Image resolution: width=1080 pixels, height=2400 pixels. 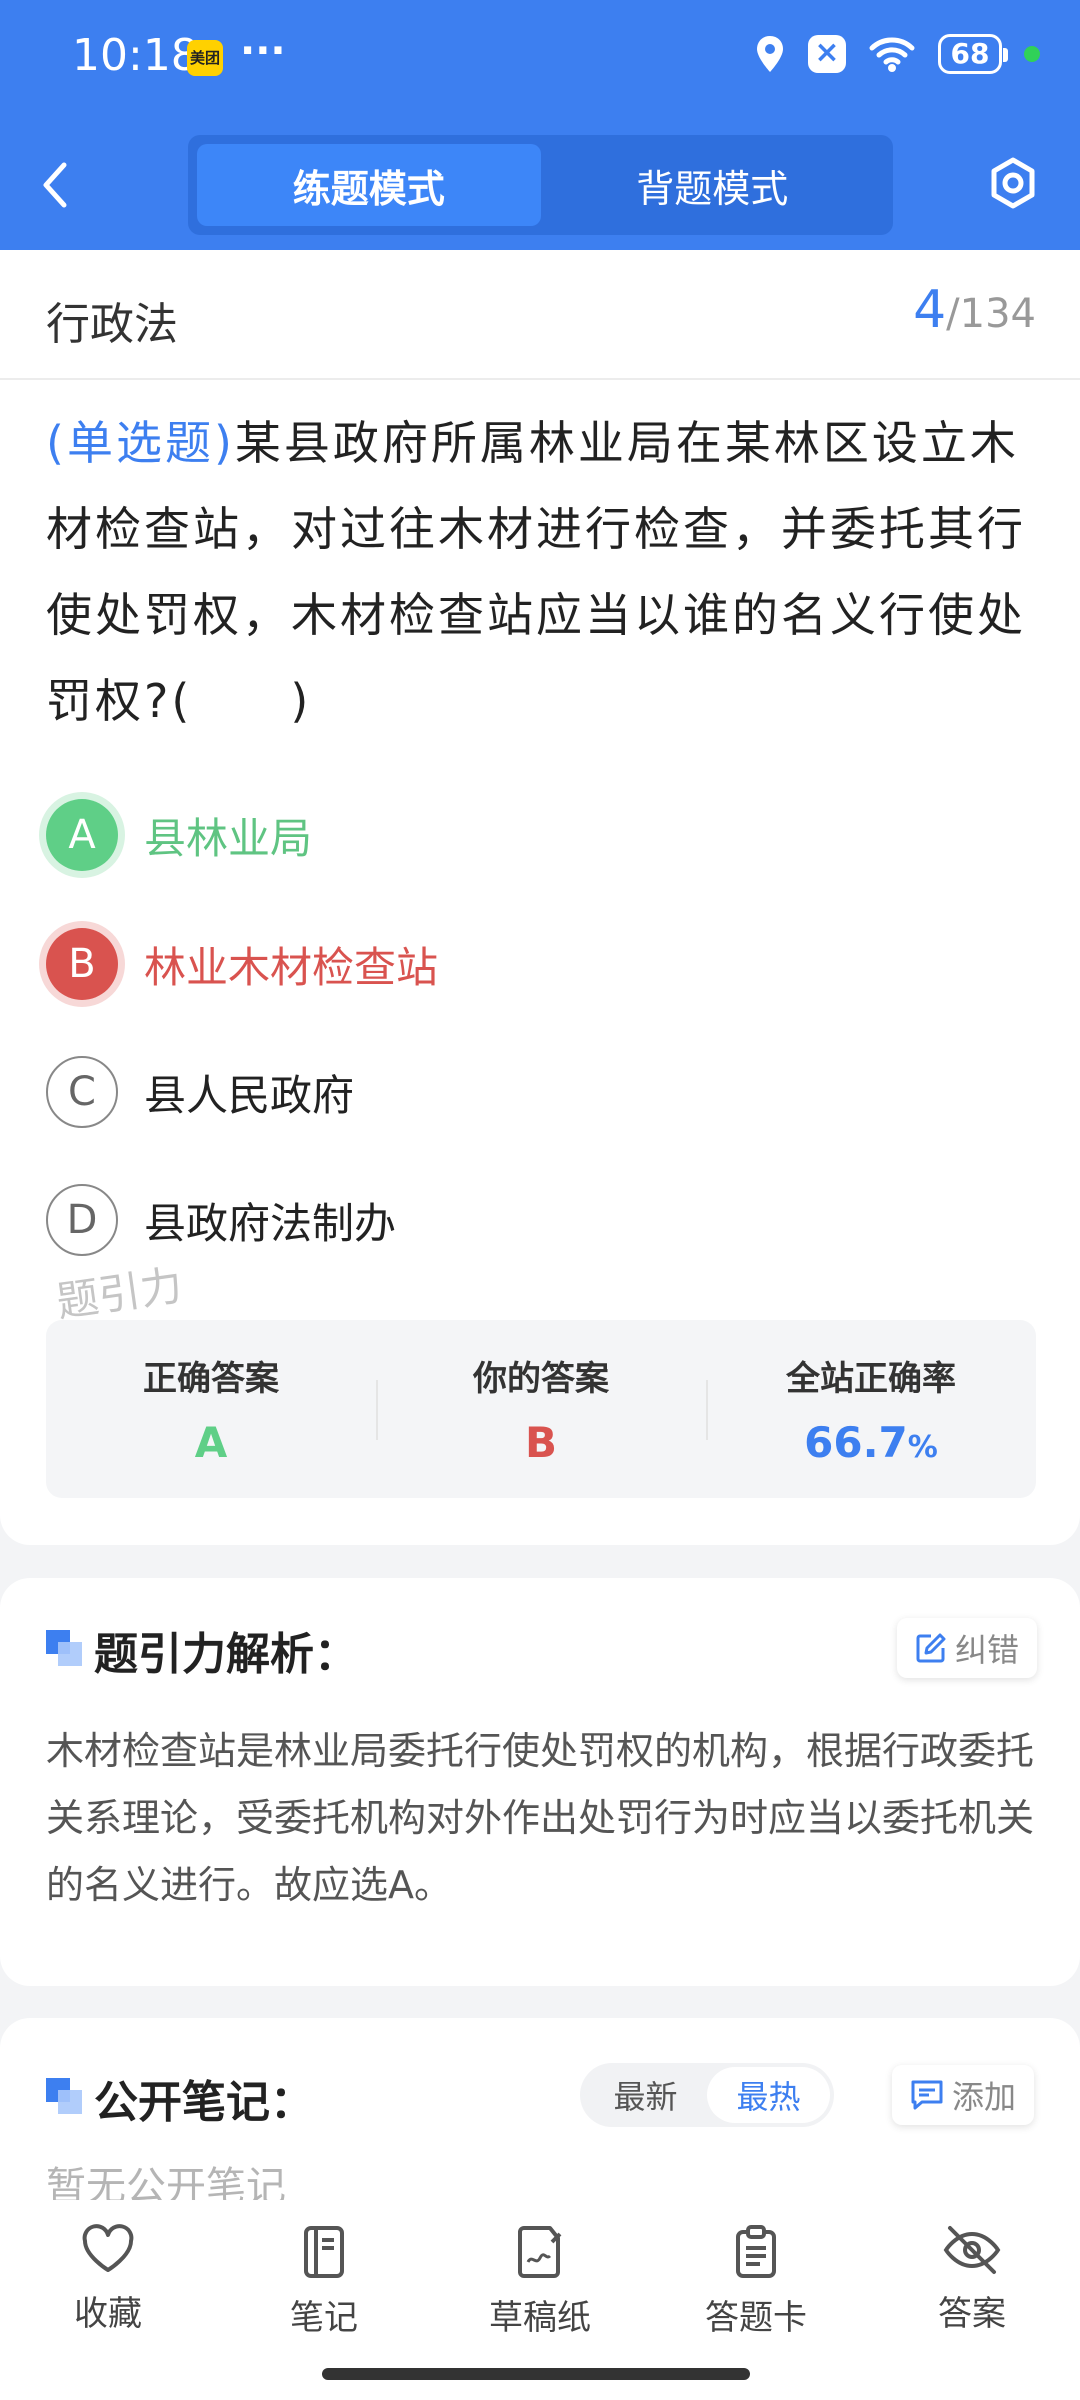 I want to click on option-a: A 县林业局, so click(x=179, y=835).